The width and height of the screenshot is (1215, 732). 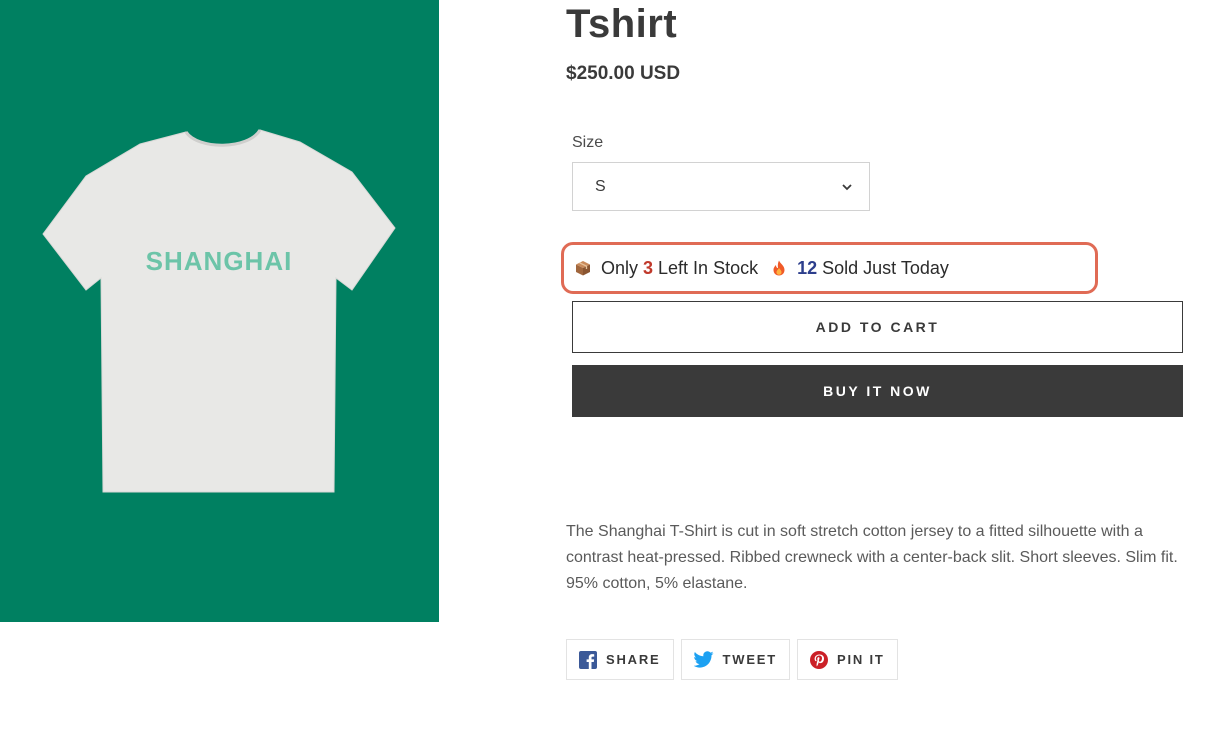 I want to click on share-facebook-button: SHARE, so click(x=620, y=659).